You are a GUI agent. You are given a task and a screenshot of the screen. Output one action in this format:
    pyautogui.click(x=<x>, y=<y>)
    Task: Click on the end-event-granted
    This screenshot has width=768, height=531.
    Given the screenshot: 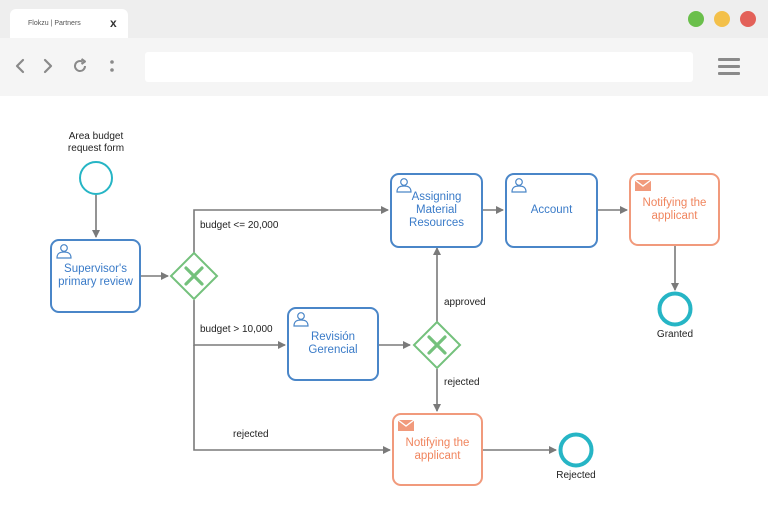 What is the action you would take?
    pyautogui.click(x=675, y=309)
    